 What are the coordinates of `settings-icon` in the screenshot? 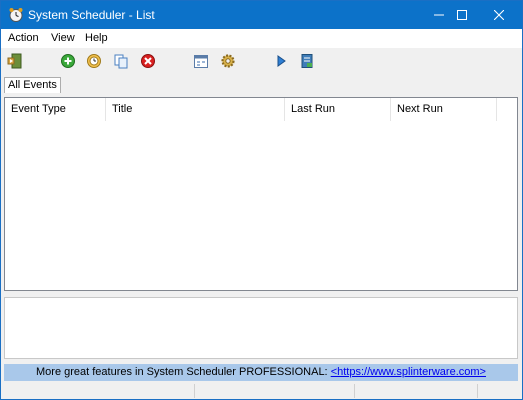 It's located at (228, 61).